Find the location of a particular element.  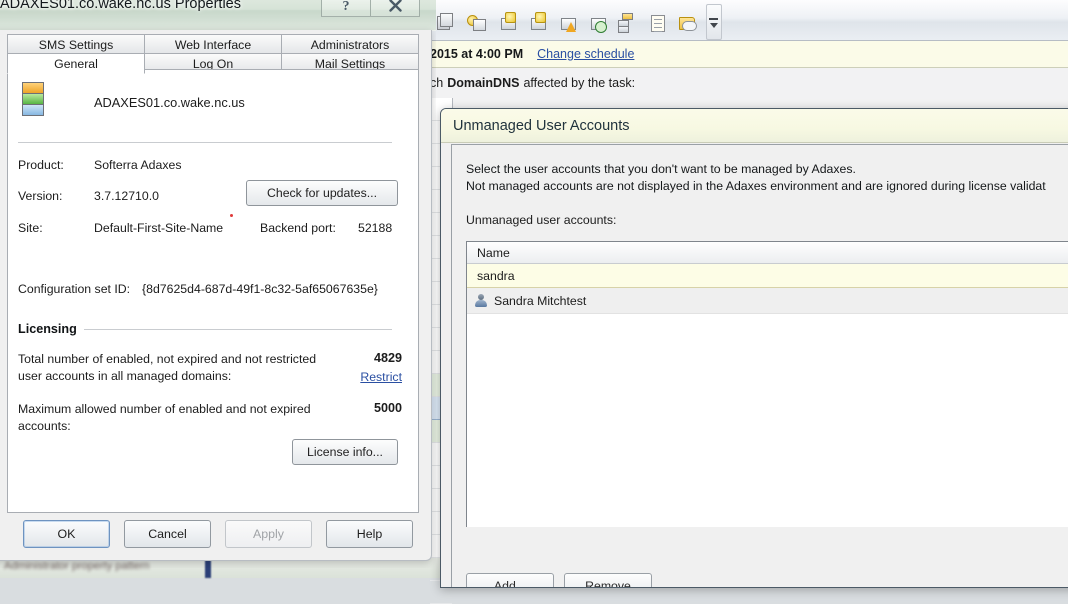

divider is located at coordinates (205, 142).